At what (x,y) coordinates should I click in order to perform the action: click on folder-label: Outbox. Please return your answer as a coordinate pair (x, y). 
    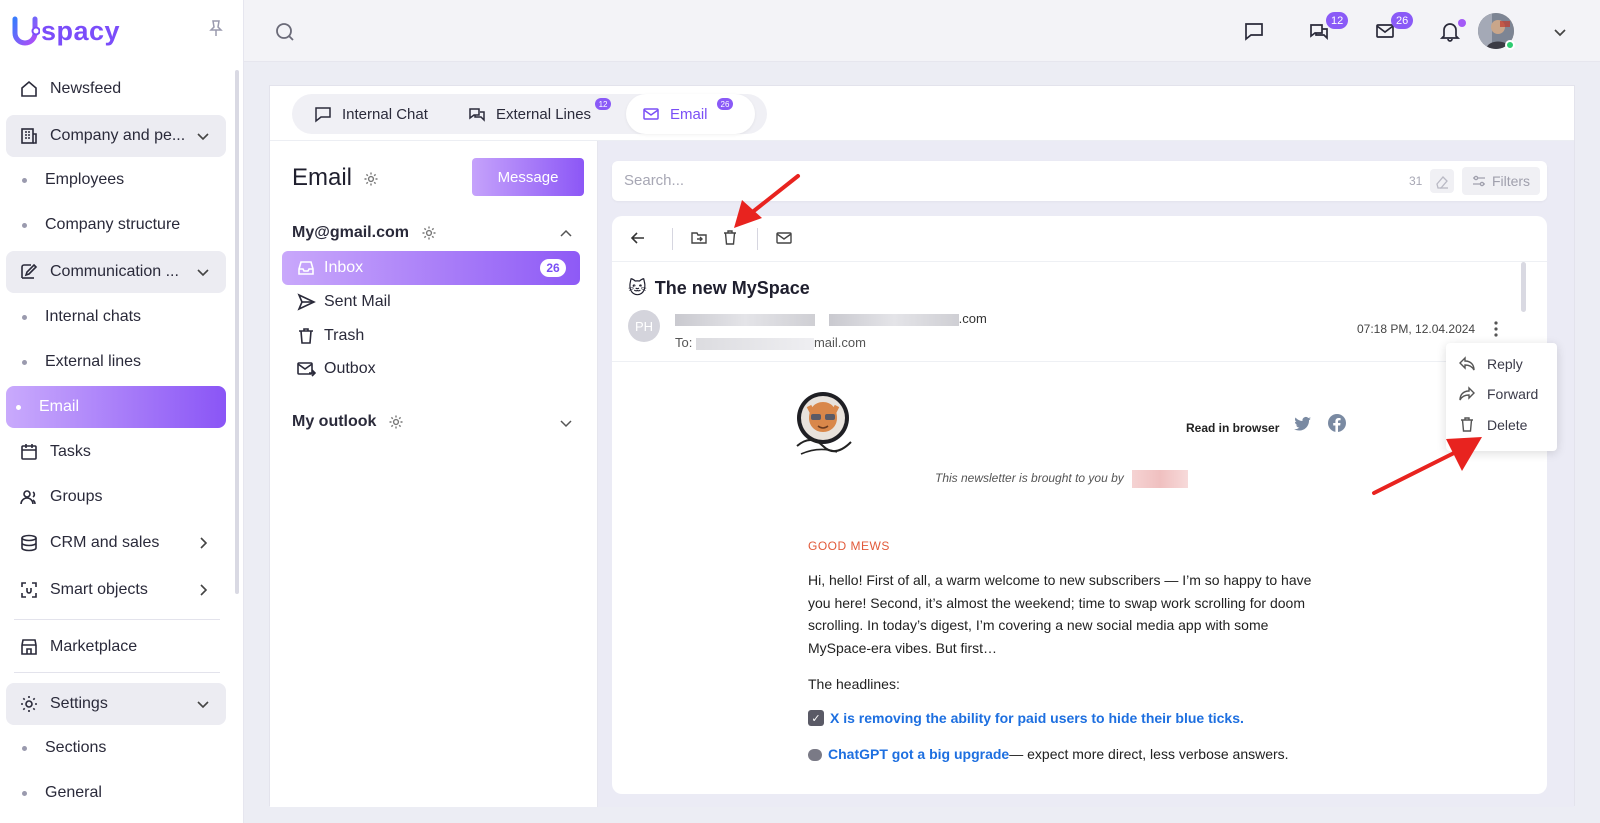
    Looking at the image, I should click on (350, 368).